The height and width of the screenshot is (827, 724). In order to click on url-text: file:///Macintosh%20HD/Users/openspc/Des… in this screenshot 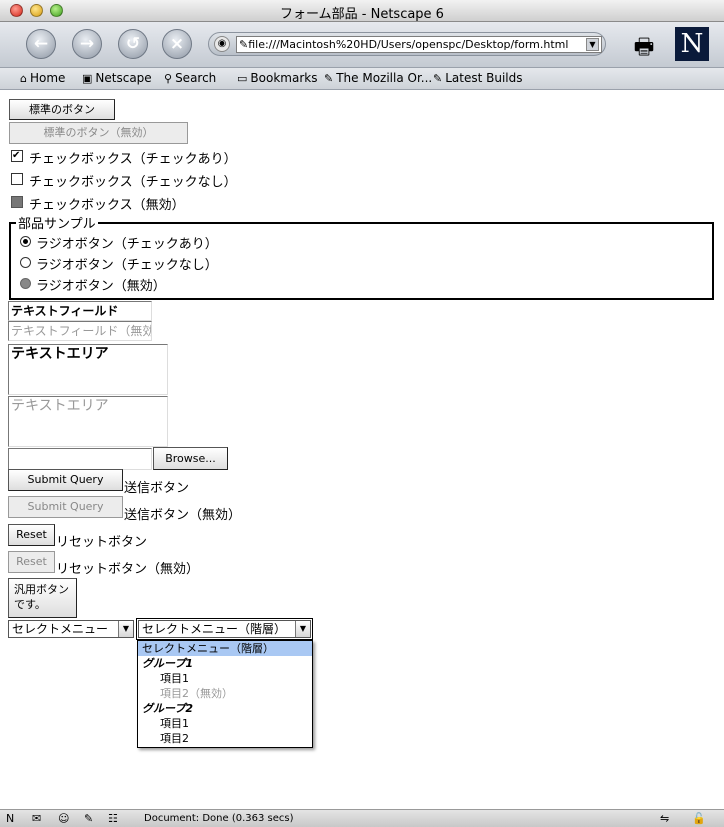, I will do `click(408, 44)`.